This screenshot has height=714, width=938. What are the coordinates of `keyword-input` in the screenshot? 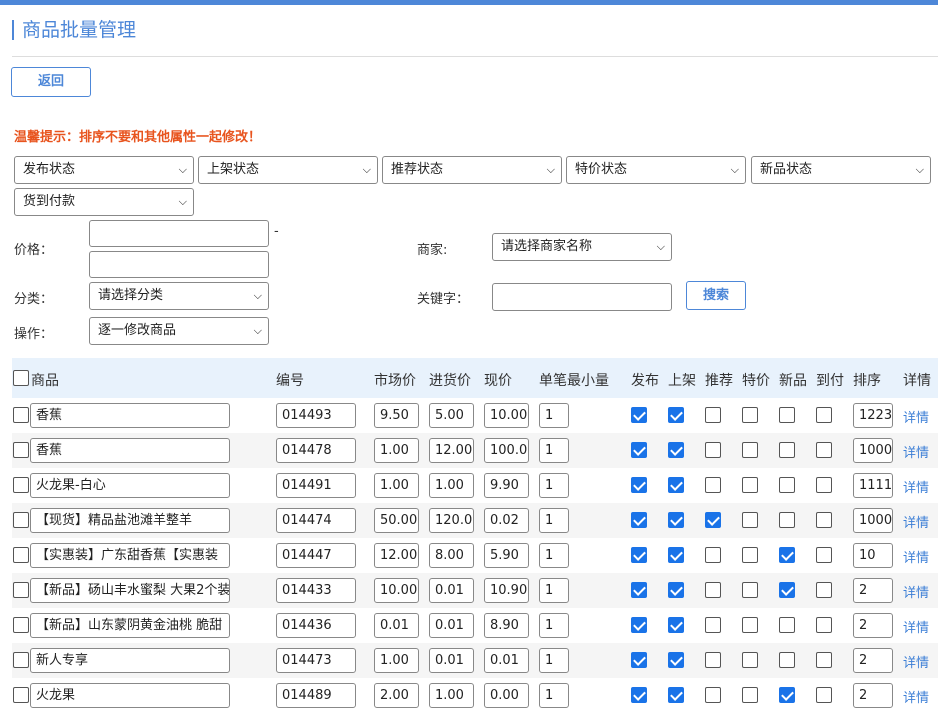 It's located at (582, 297).